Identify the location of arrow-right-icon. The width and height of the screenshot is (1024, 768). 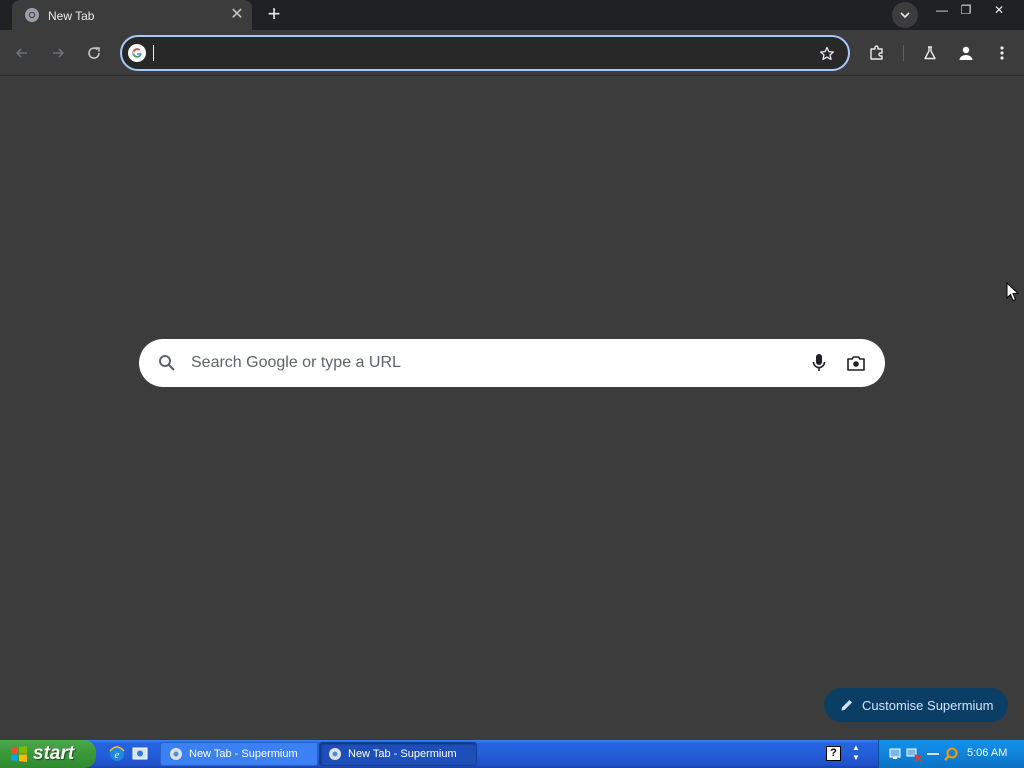
(59, 53).